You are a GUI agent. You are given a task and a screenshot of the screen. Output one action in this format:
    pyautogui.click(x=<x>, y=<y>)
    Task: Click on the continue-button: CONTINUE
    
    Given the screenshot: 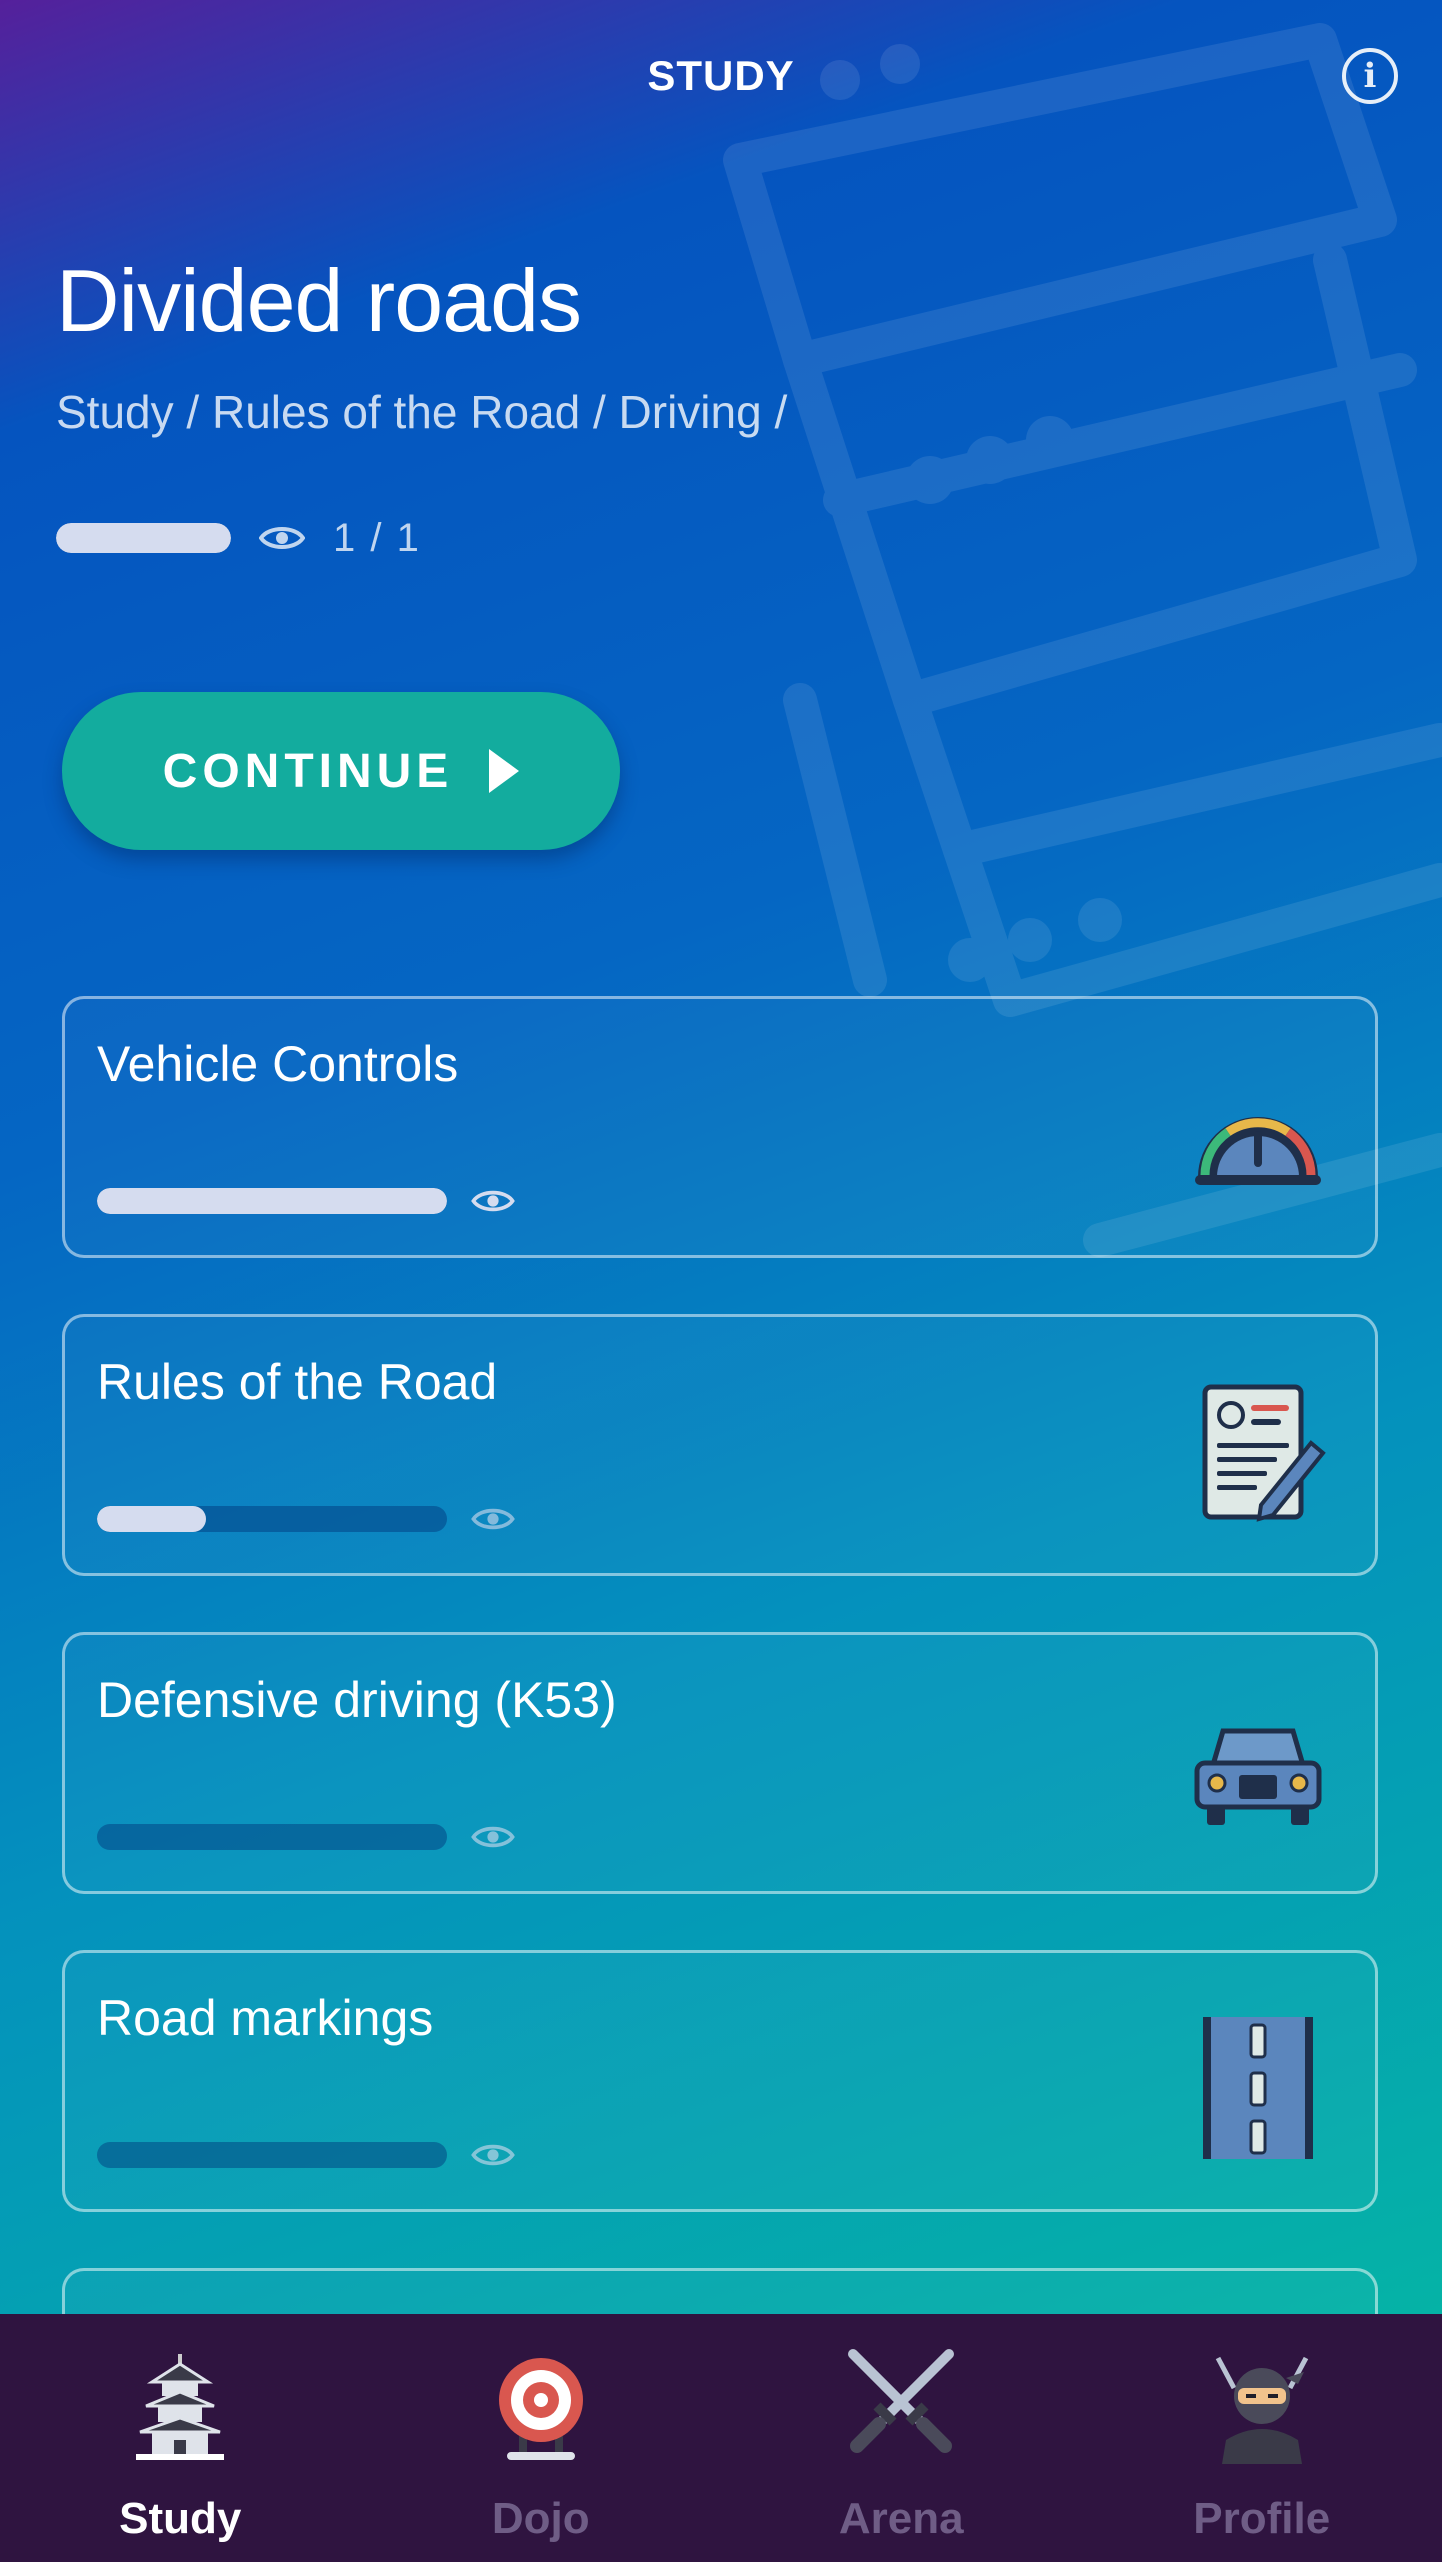 What is the action you would take?
    pyautogui.click(x=341, y=771)
    